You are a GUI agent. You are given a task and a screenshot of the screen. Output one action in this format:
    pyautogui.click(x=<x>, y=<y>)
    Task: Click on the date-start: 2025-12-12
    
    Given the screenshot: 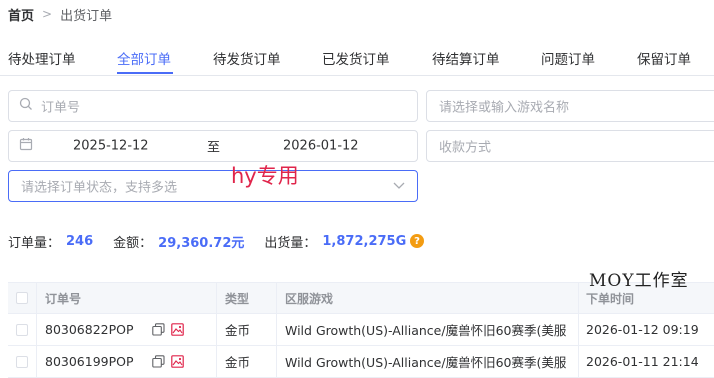 What is the action you would take?
    pyautogui.click(x=111, y=146)
    